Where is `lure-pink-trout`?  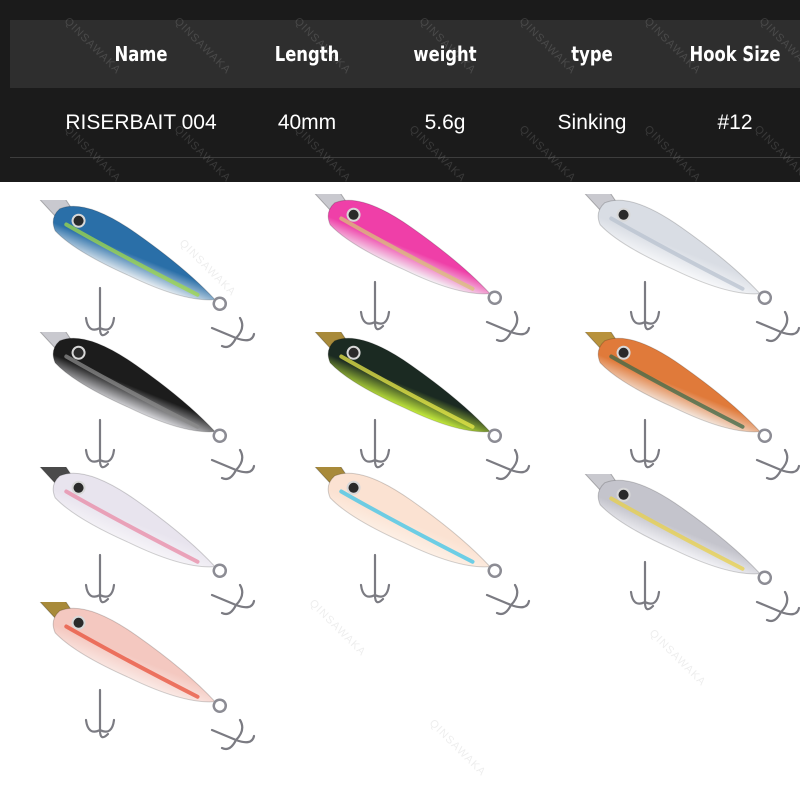 lure-pink-trout is located at coordinates (407, 269).